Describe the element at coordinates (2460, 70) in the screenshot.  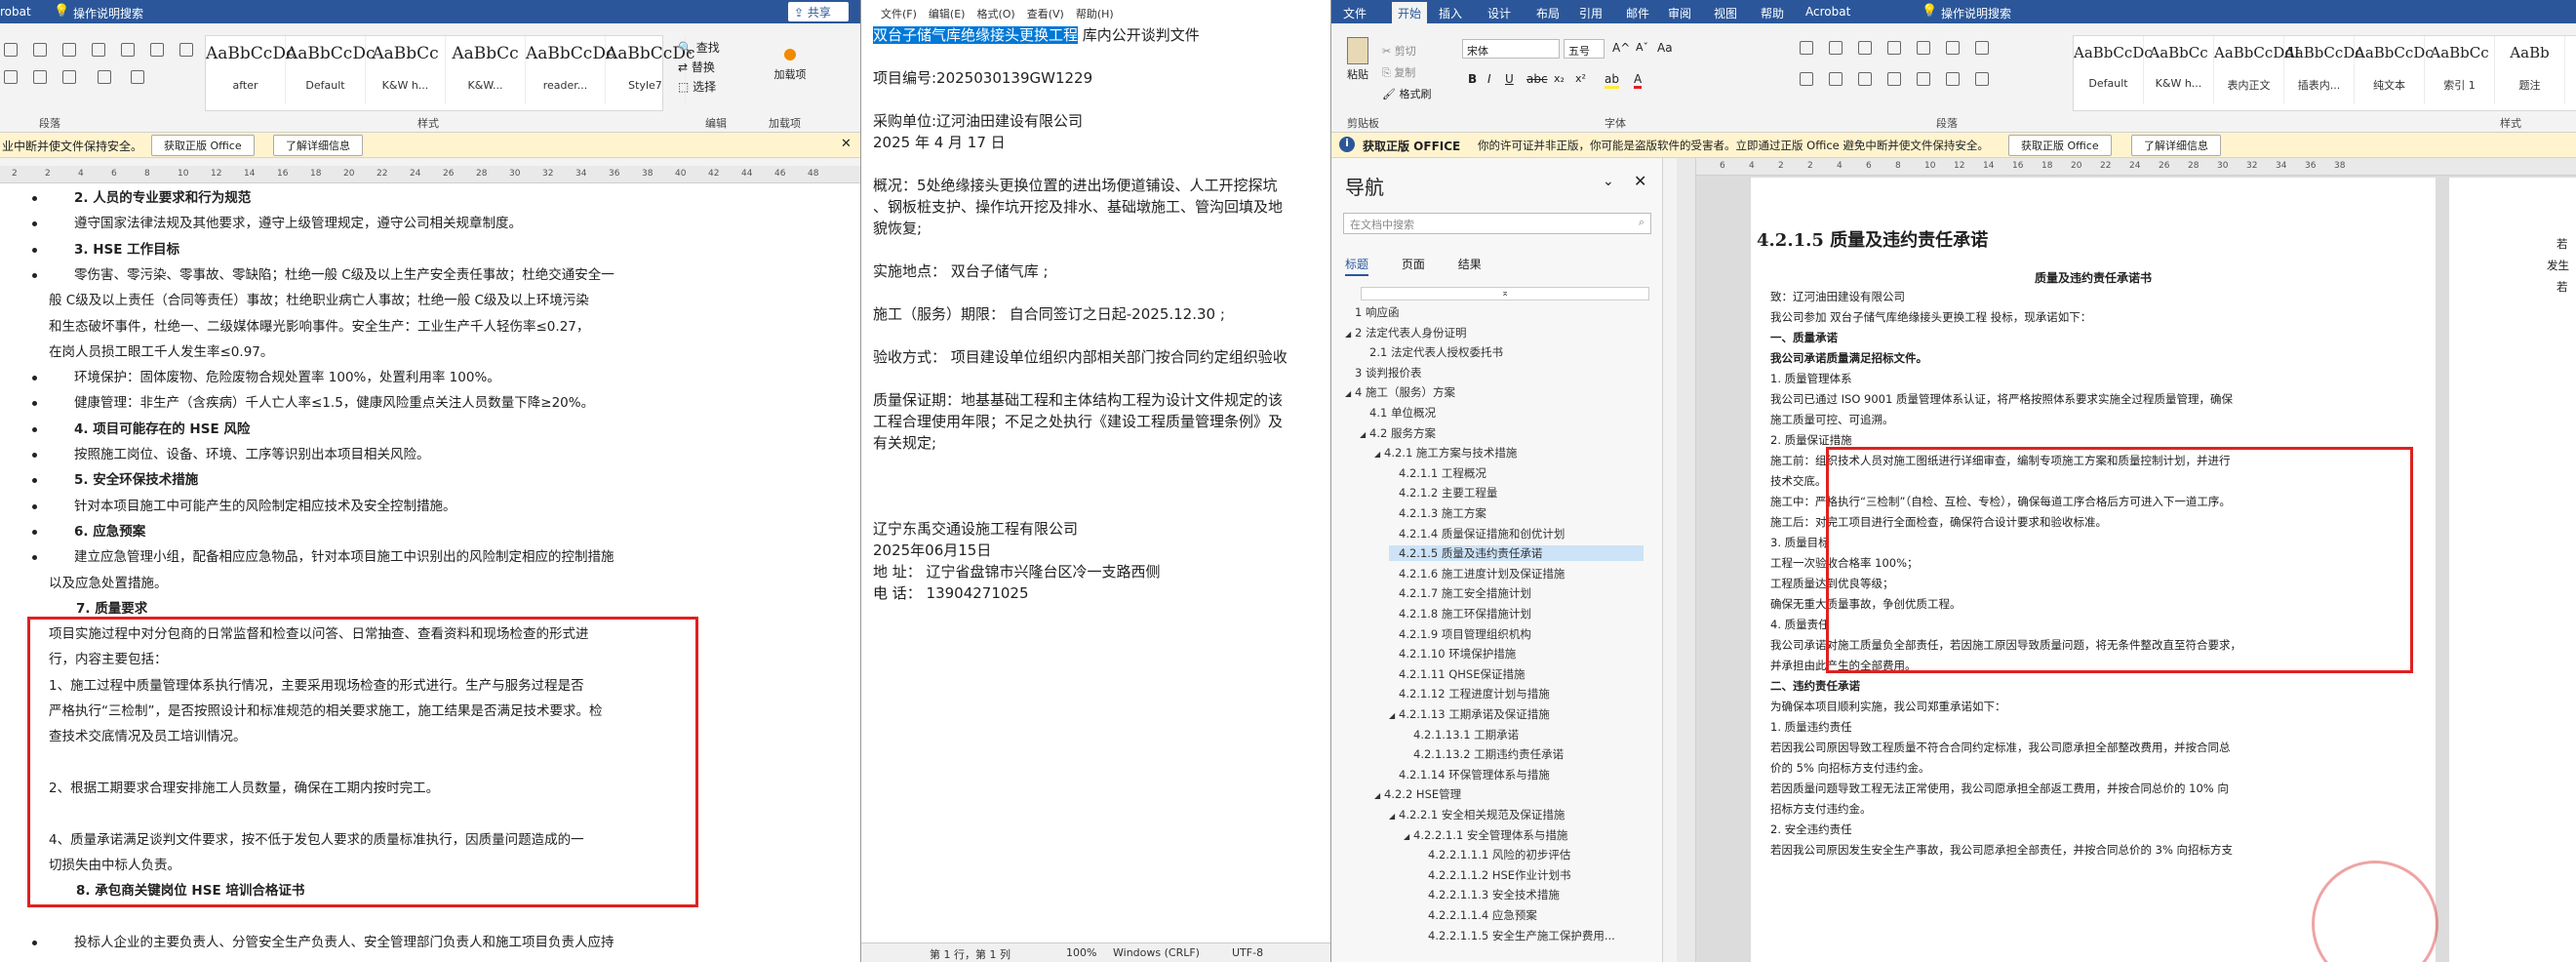
I see `style-5: AaBbCc 索引 1` at that location.